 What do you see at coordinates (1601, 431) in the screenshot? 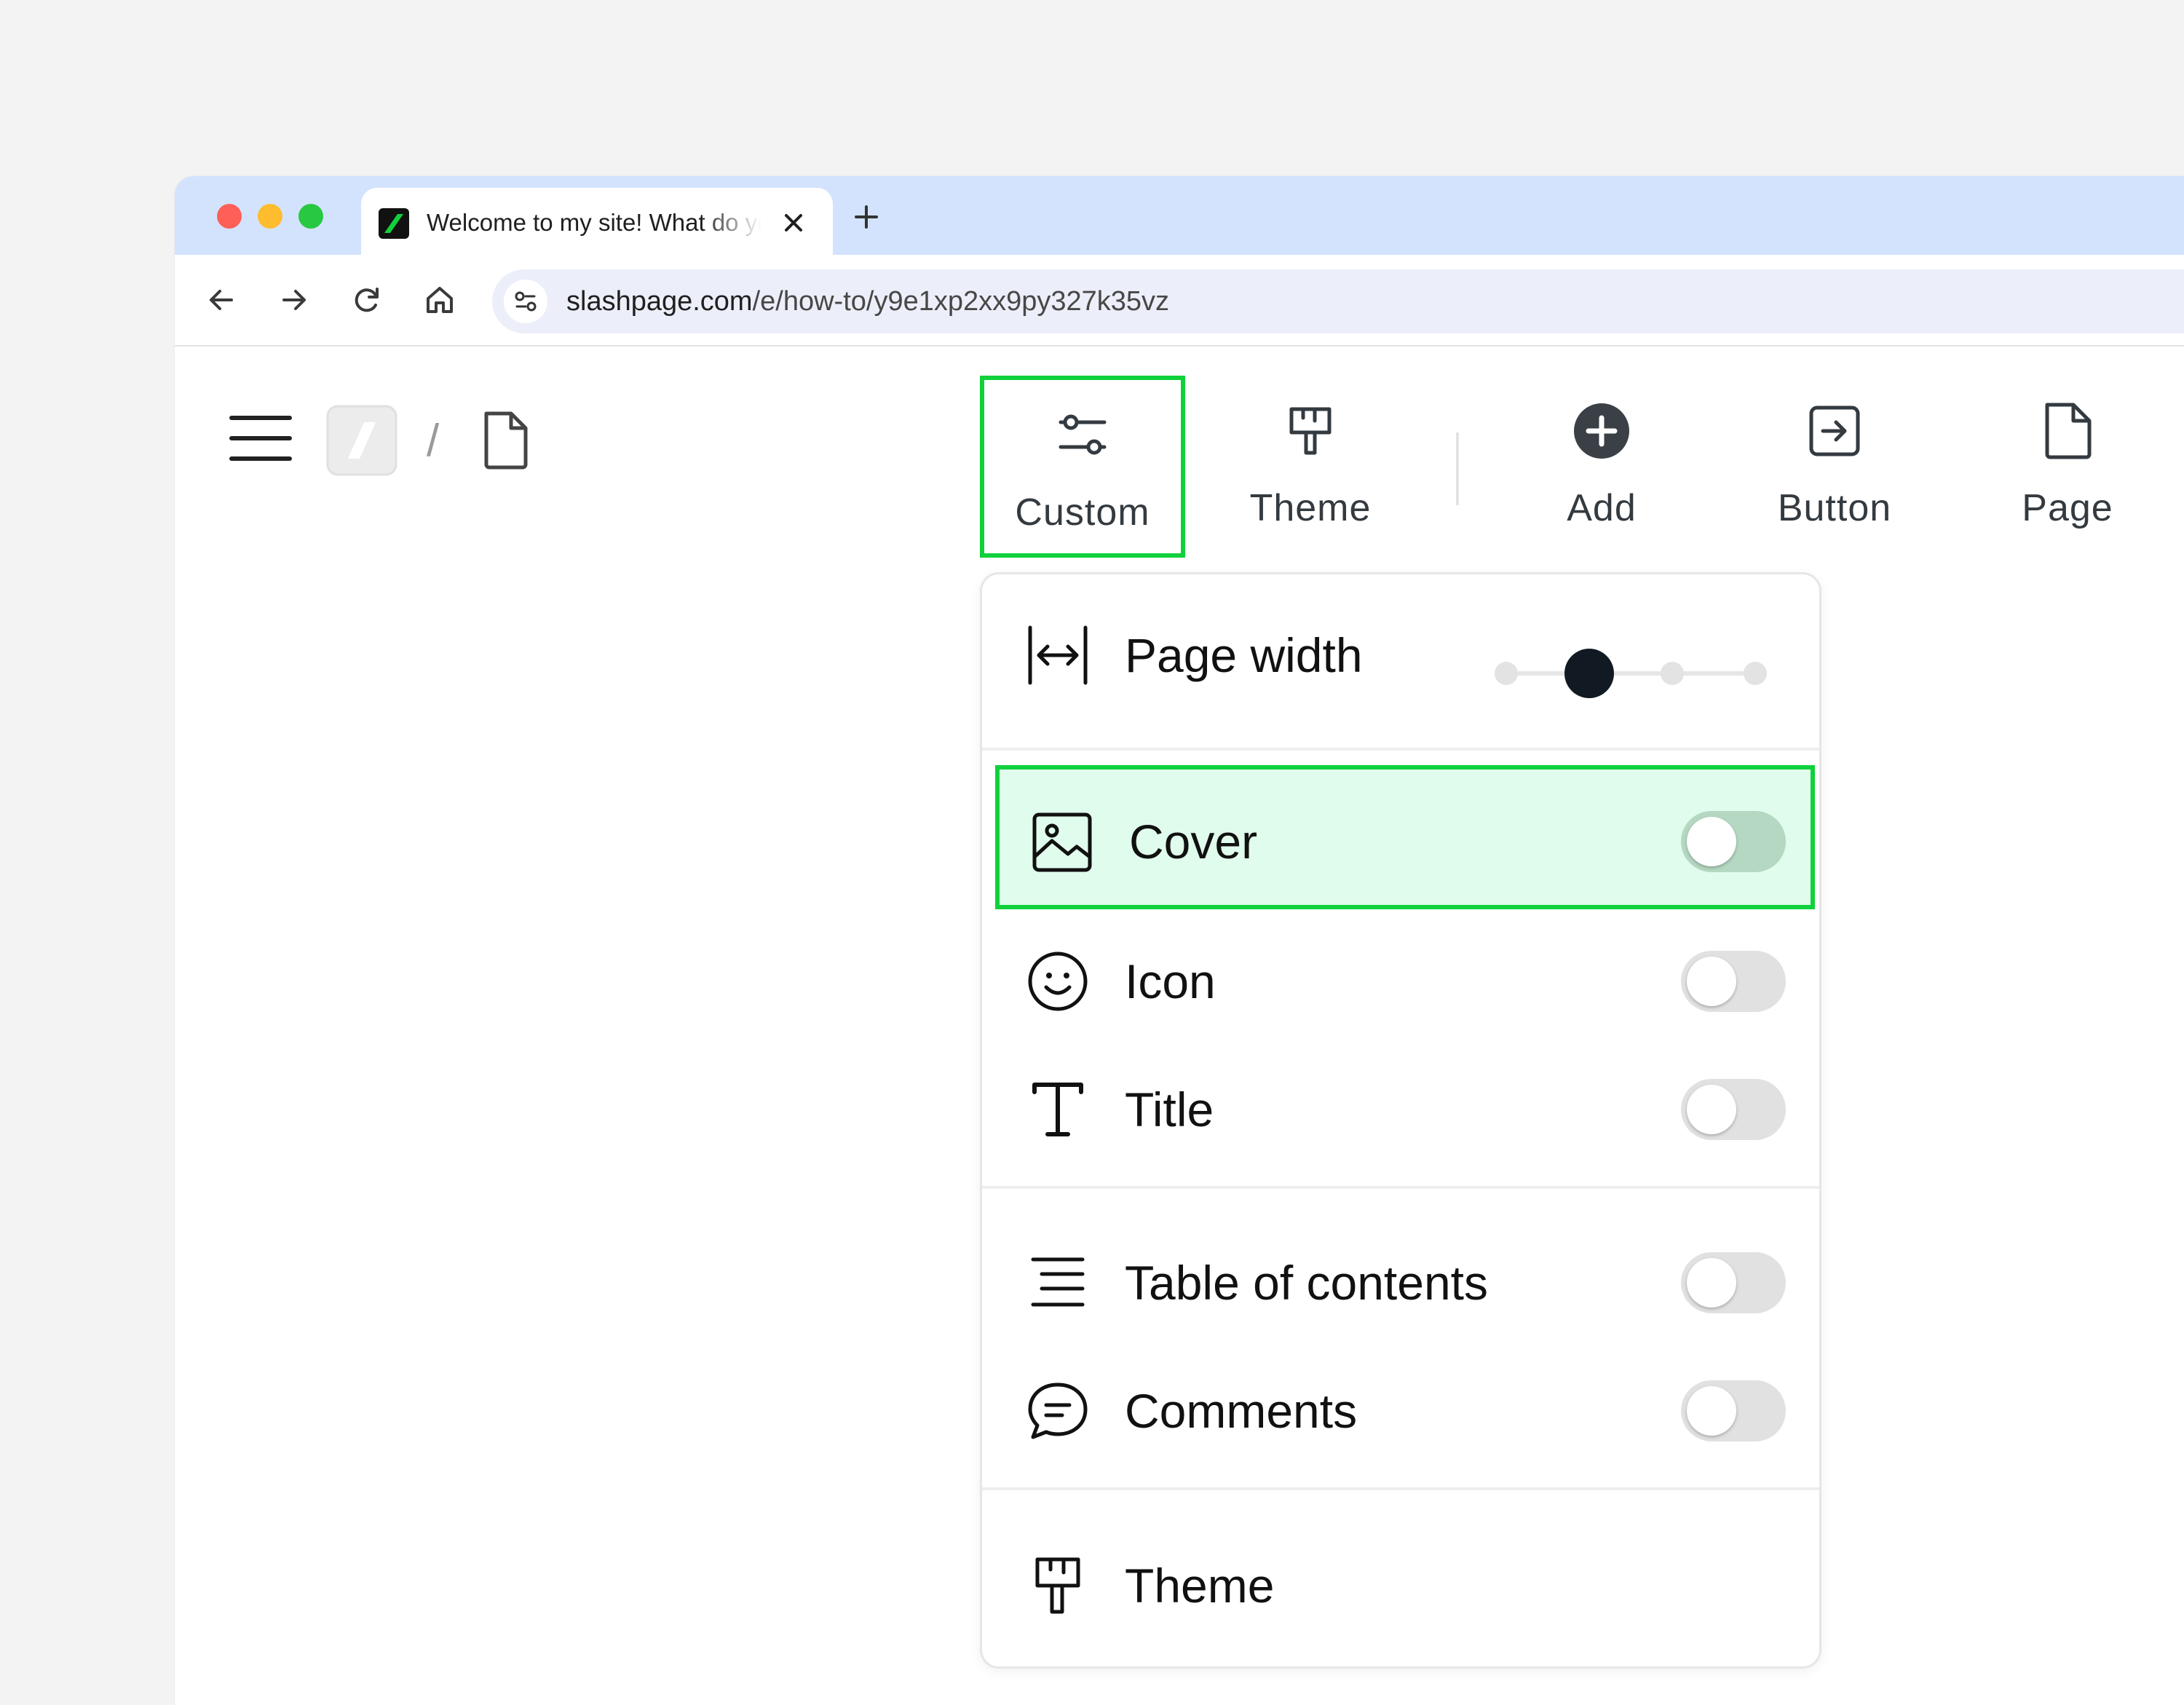
I see `plus-circle-icon` at bounding box center [1601, 431].